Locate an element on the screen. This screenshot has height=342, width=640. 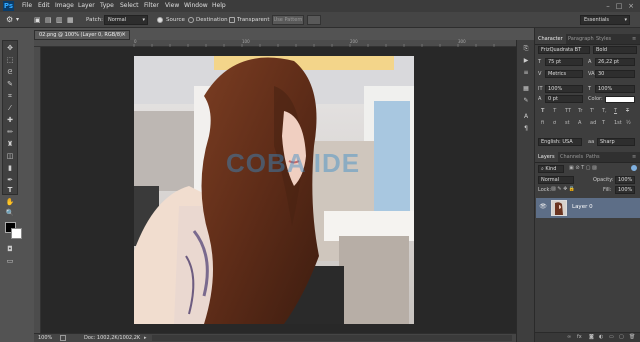
stylistic-button: st is located at coordinates (567, 123).